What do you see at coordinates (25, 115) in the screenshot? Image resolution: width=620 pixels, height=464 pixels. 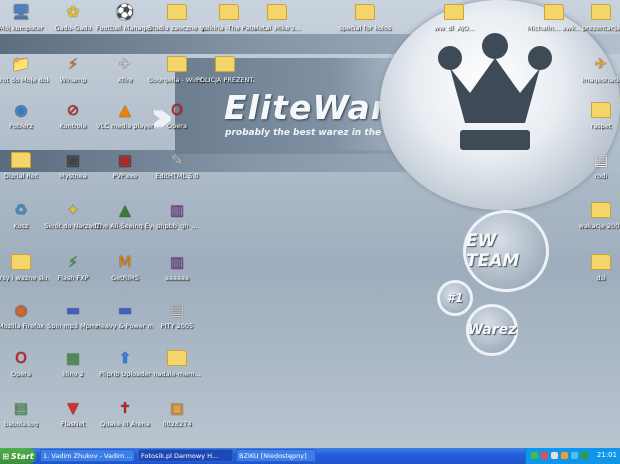 I see `desktop-icon: ◉ Pobierz` at bounding box center [25, 115].